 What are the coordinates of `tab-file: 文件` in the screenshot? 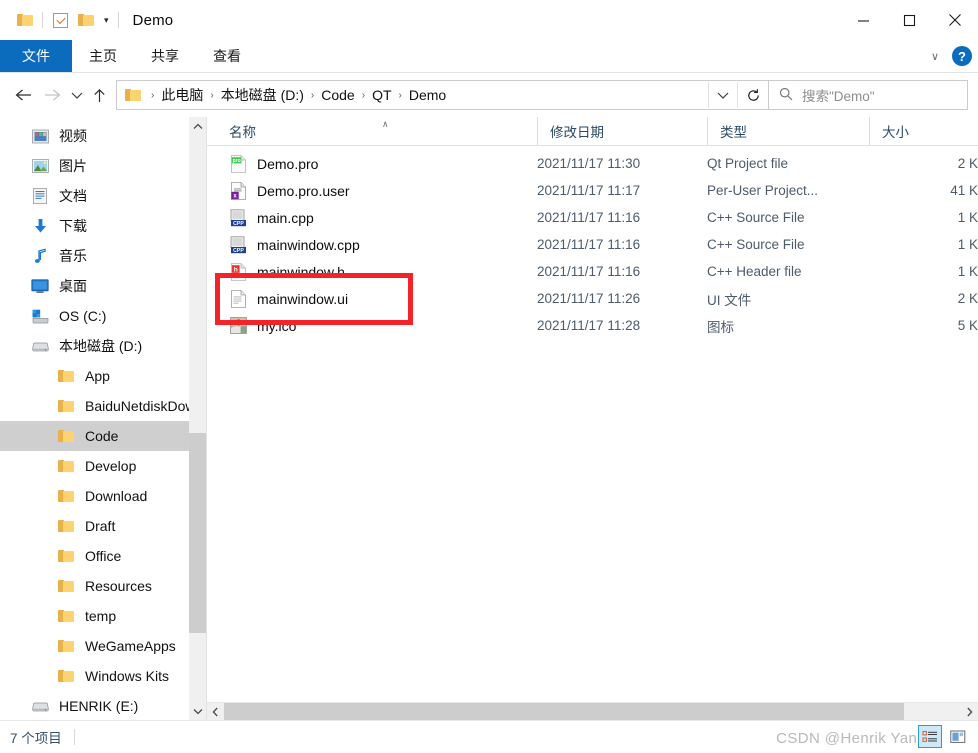 It's located at (36, 56).